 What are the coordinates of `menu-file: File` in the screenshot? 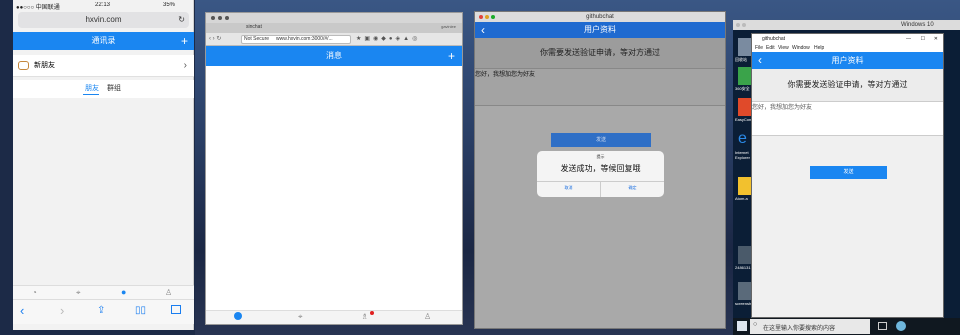 It's located at (759, 48).